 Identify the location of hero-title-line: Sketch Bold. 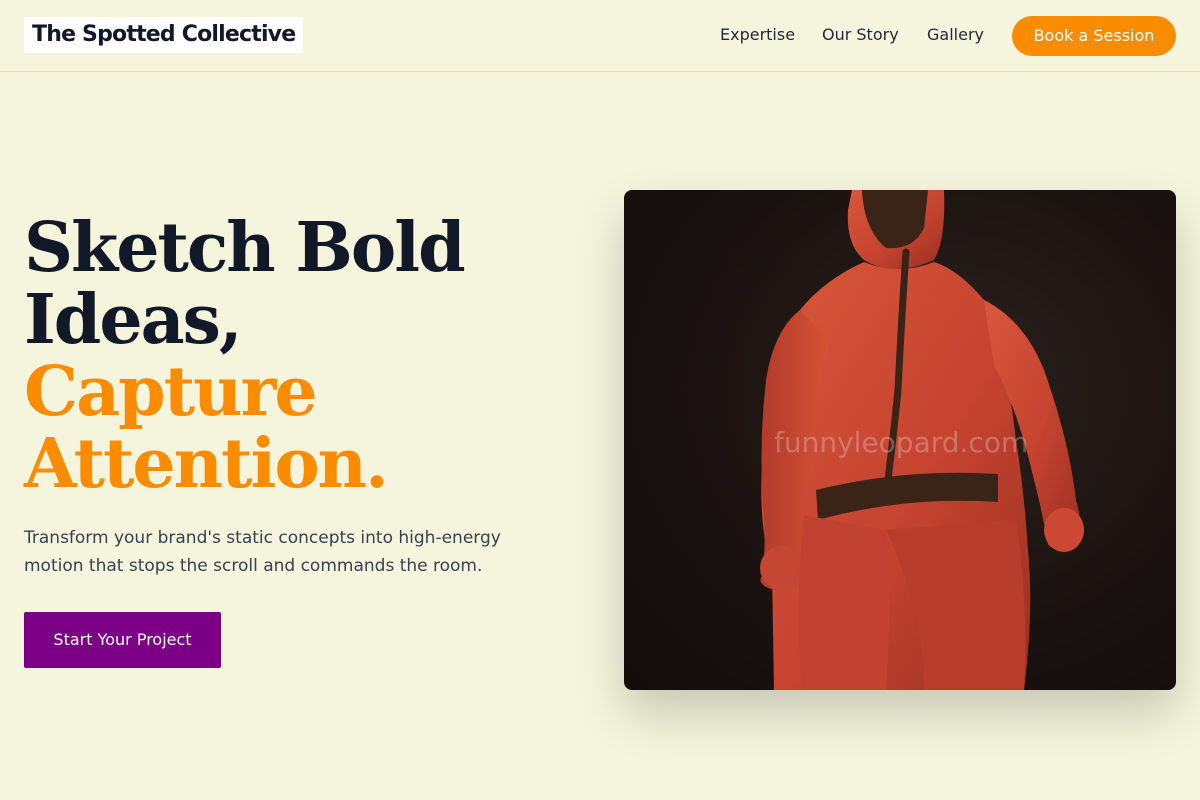
(245, 248).